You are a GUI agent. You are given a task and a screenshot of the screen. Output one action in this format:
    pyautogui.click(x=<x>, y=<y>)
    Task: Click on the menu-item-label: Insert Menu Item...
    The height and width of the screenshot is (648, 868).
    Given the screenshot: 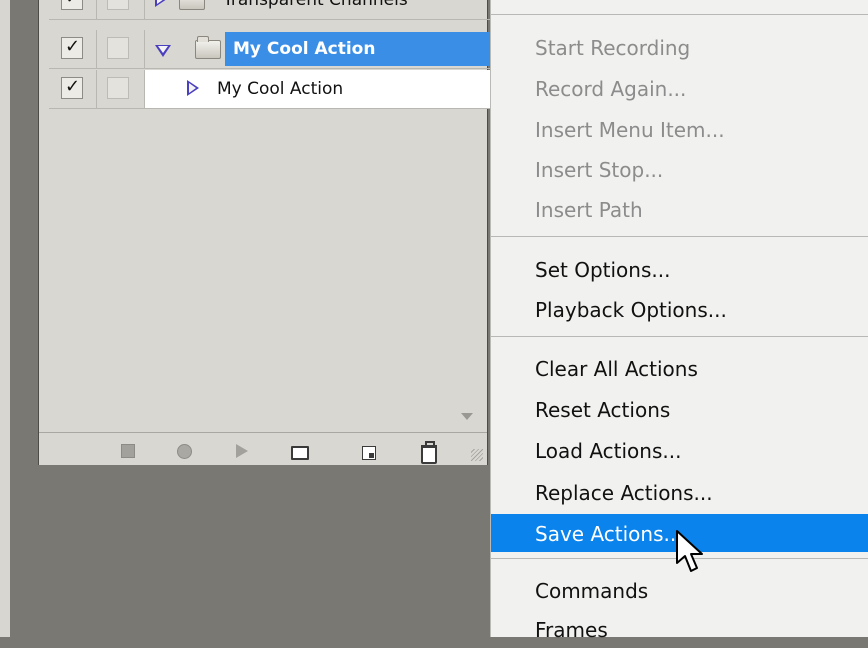 What is the action you would take?
    pyautogui.click(x=630, y=130)
    